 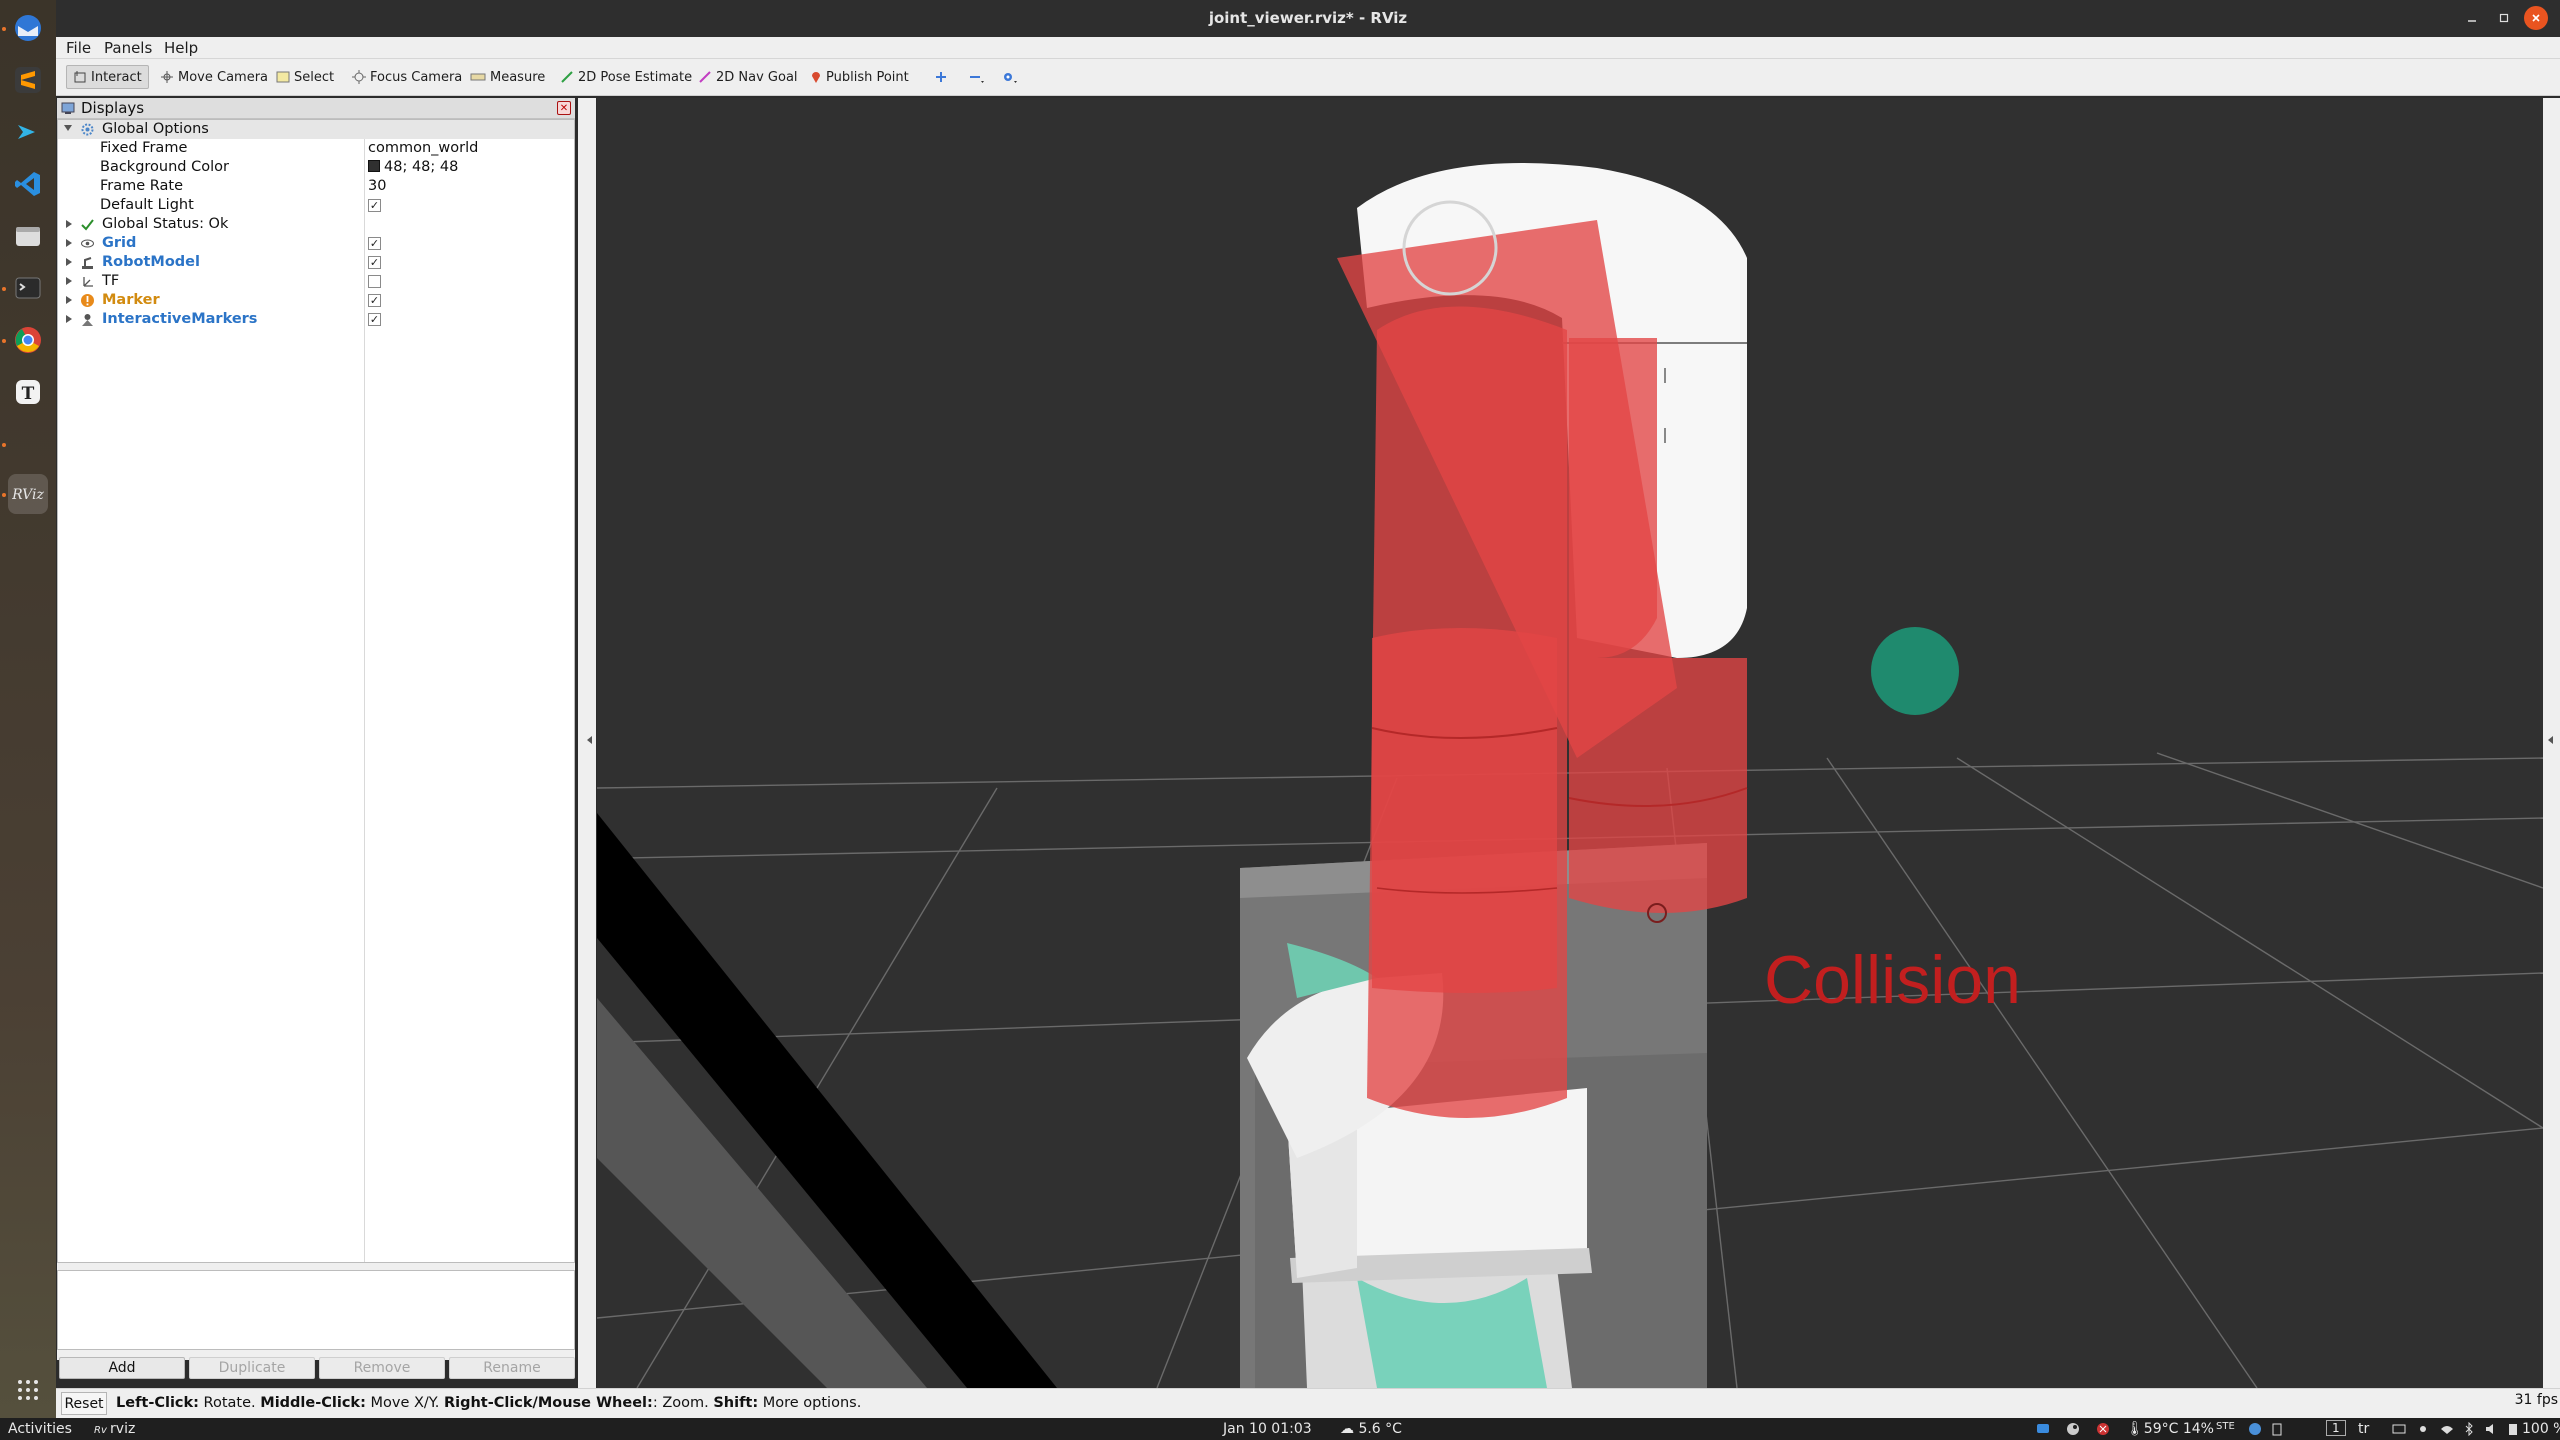 I want to click on chrome-icon, so click(x=28, y=340).